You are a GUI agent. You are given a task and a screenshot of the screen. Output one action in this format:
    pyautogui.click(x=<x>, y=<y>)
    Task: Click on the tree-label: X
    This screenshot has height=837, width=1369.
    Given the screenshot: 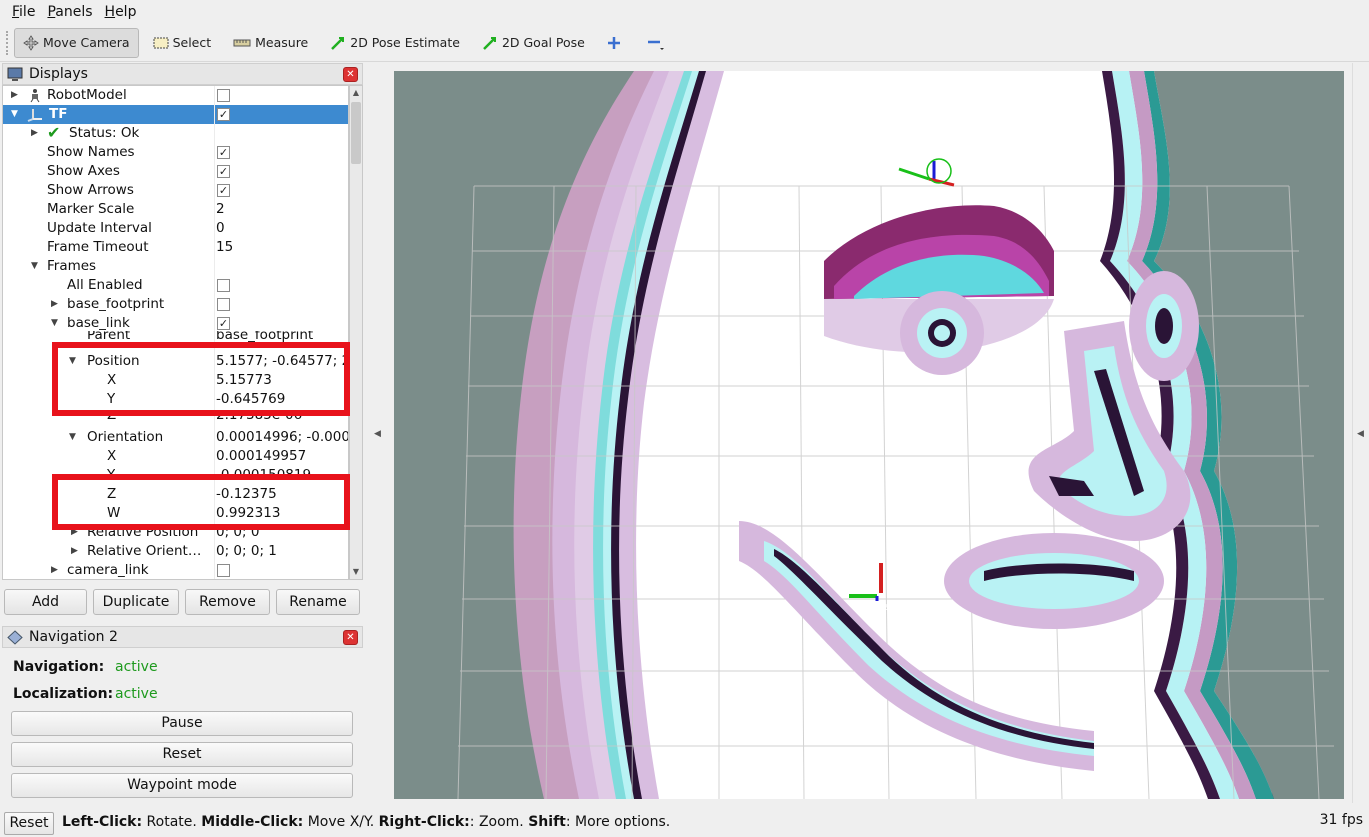 What is the action you would take?
    pyautogui.click(x=112, y=380)
    